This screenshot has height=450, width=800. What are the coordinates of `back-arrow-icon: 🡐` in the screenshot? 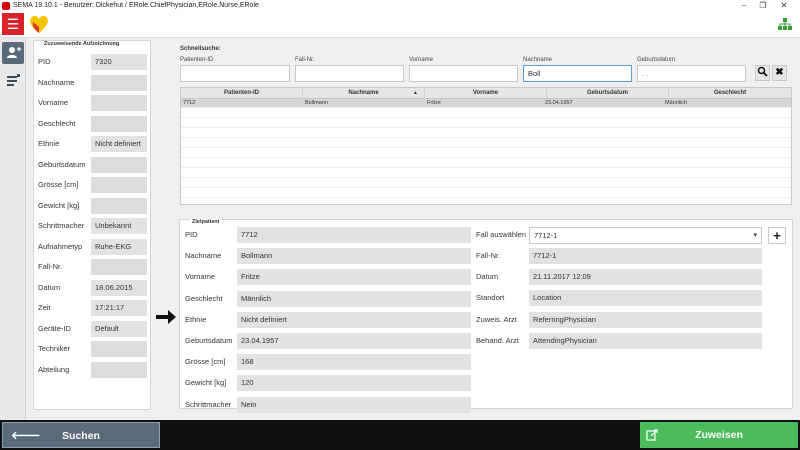 It's located at (26, 436).